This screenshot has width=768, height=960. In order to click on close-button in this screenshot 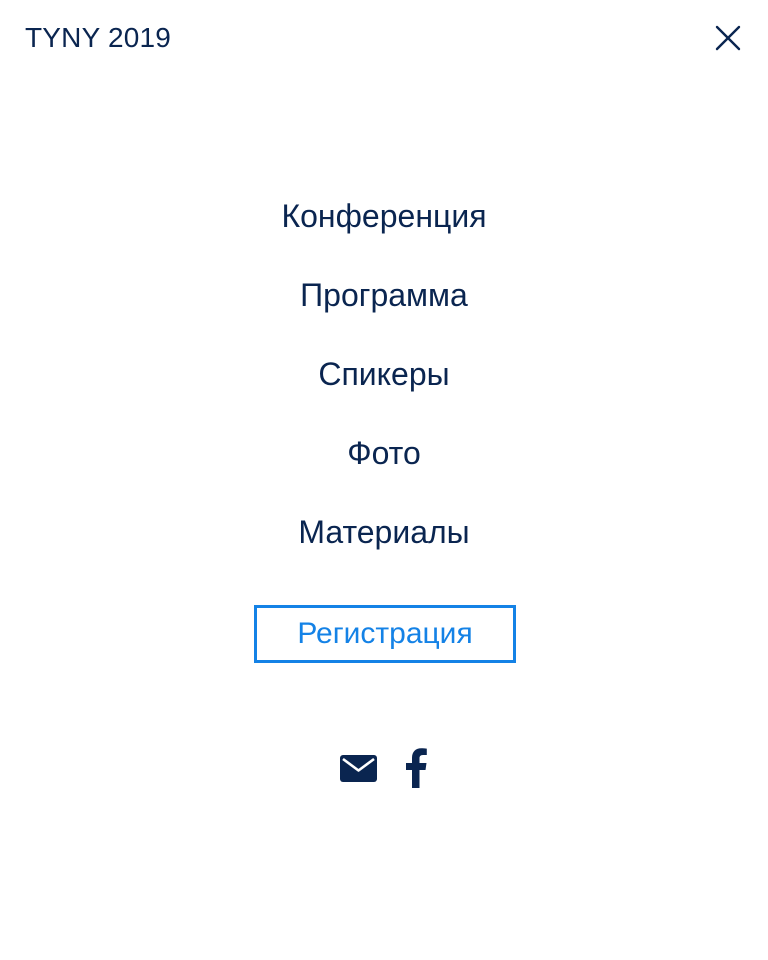, I will do `click(728, 38)`.